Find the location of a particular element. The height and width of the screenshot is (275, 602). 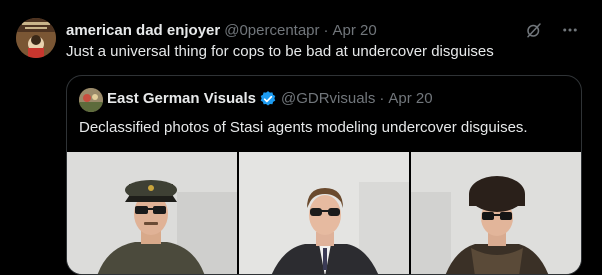

more-button is located at coordinates (570, 30).